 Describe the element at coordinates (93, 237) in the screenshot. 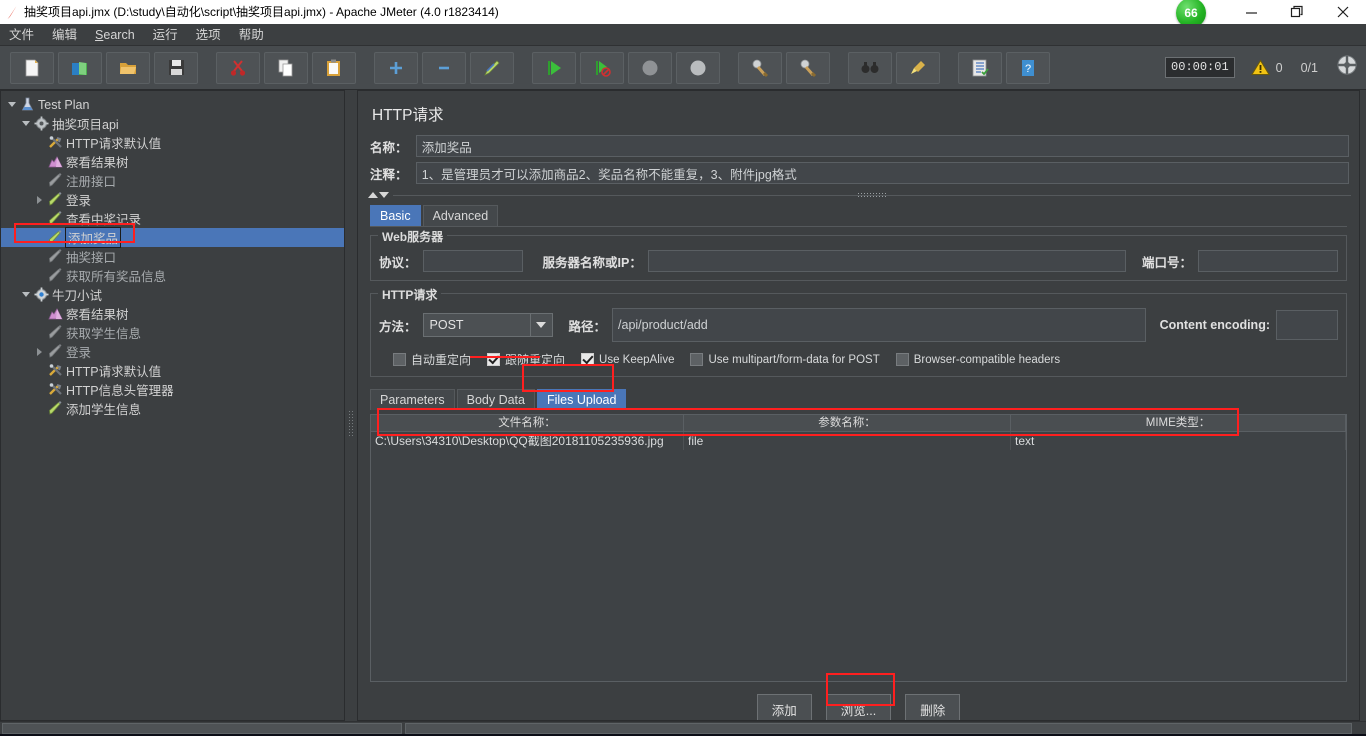

I see `tree-node-label: 添加奖品` at that location.